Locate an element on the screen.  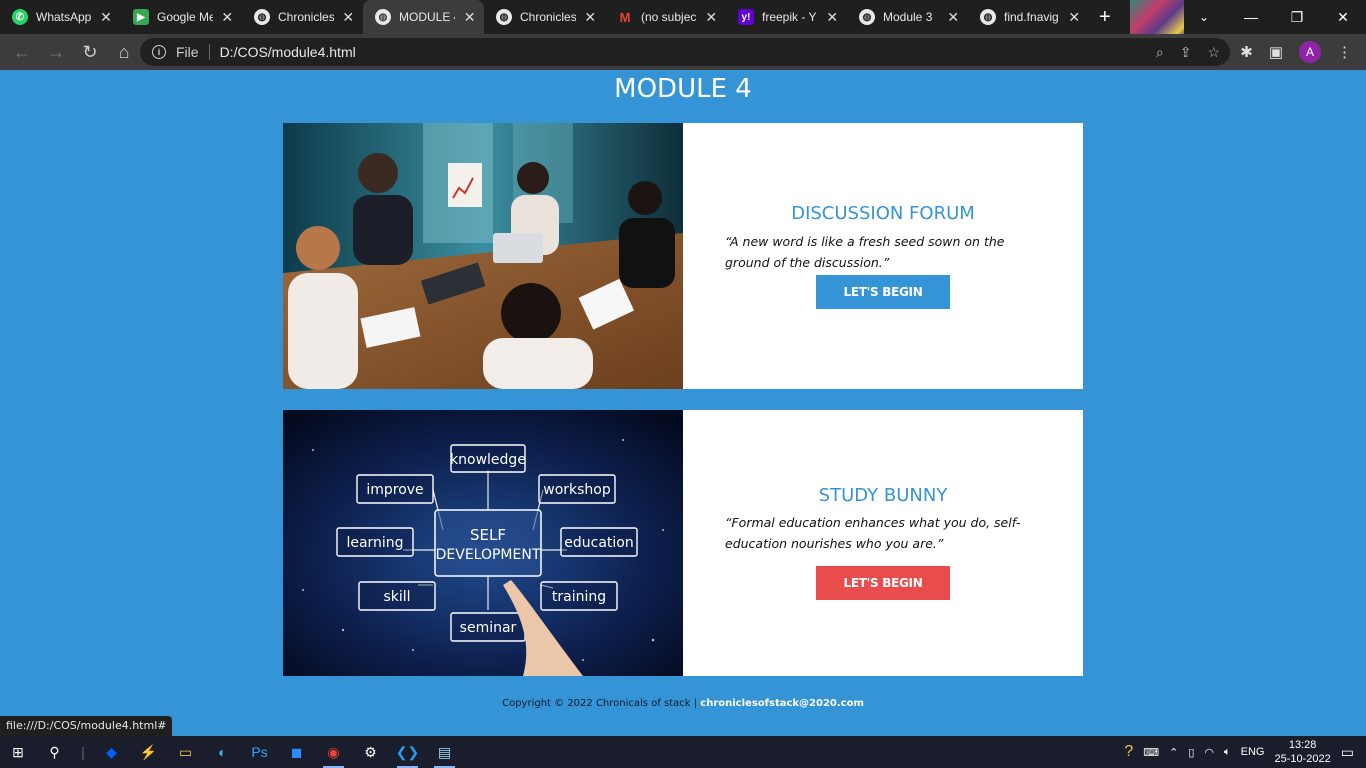
extensions-icon: ✱ is located at coordinates (1246, 52).